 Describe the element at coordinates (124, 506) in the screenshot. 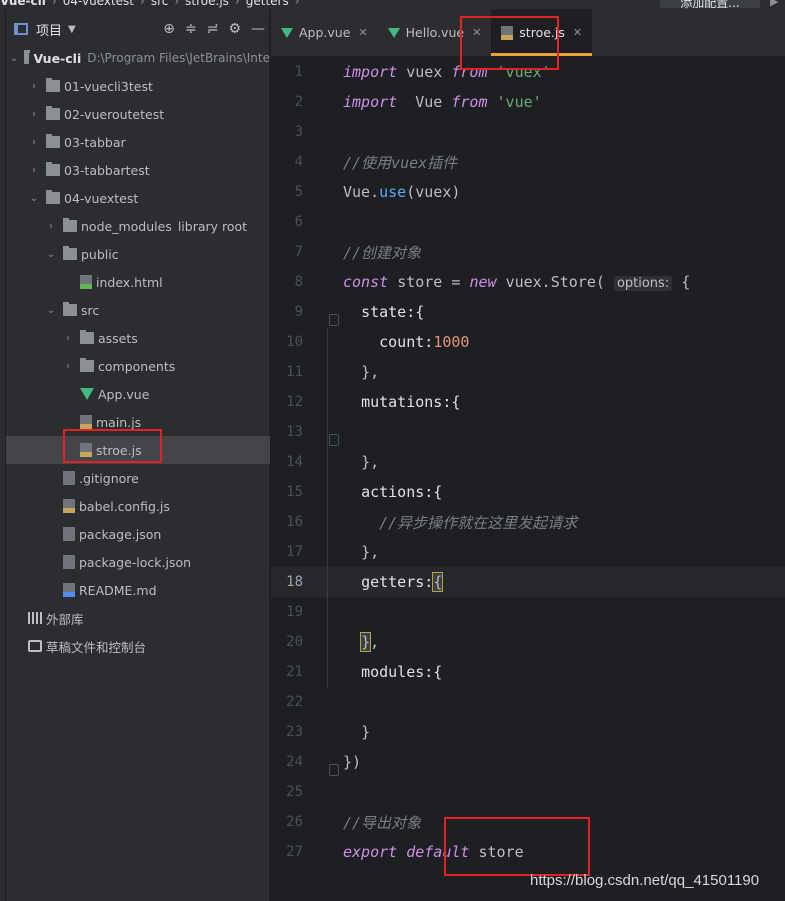

I see `tree-item-label: babel.config.js` at that location.